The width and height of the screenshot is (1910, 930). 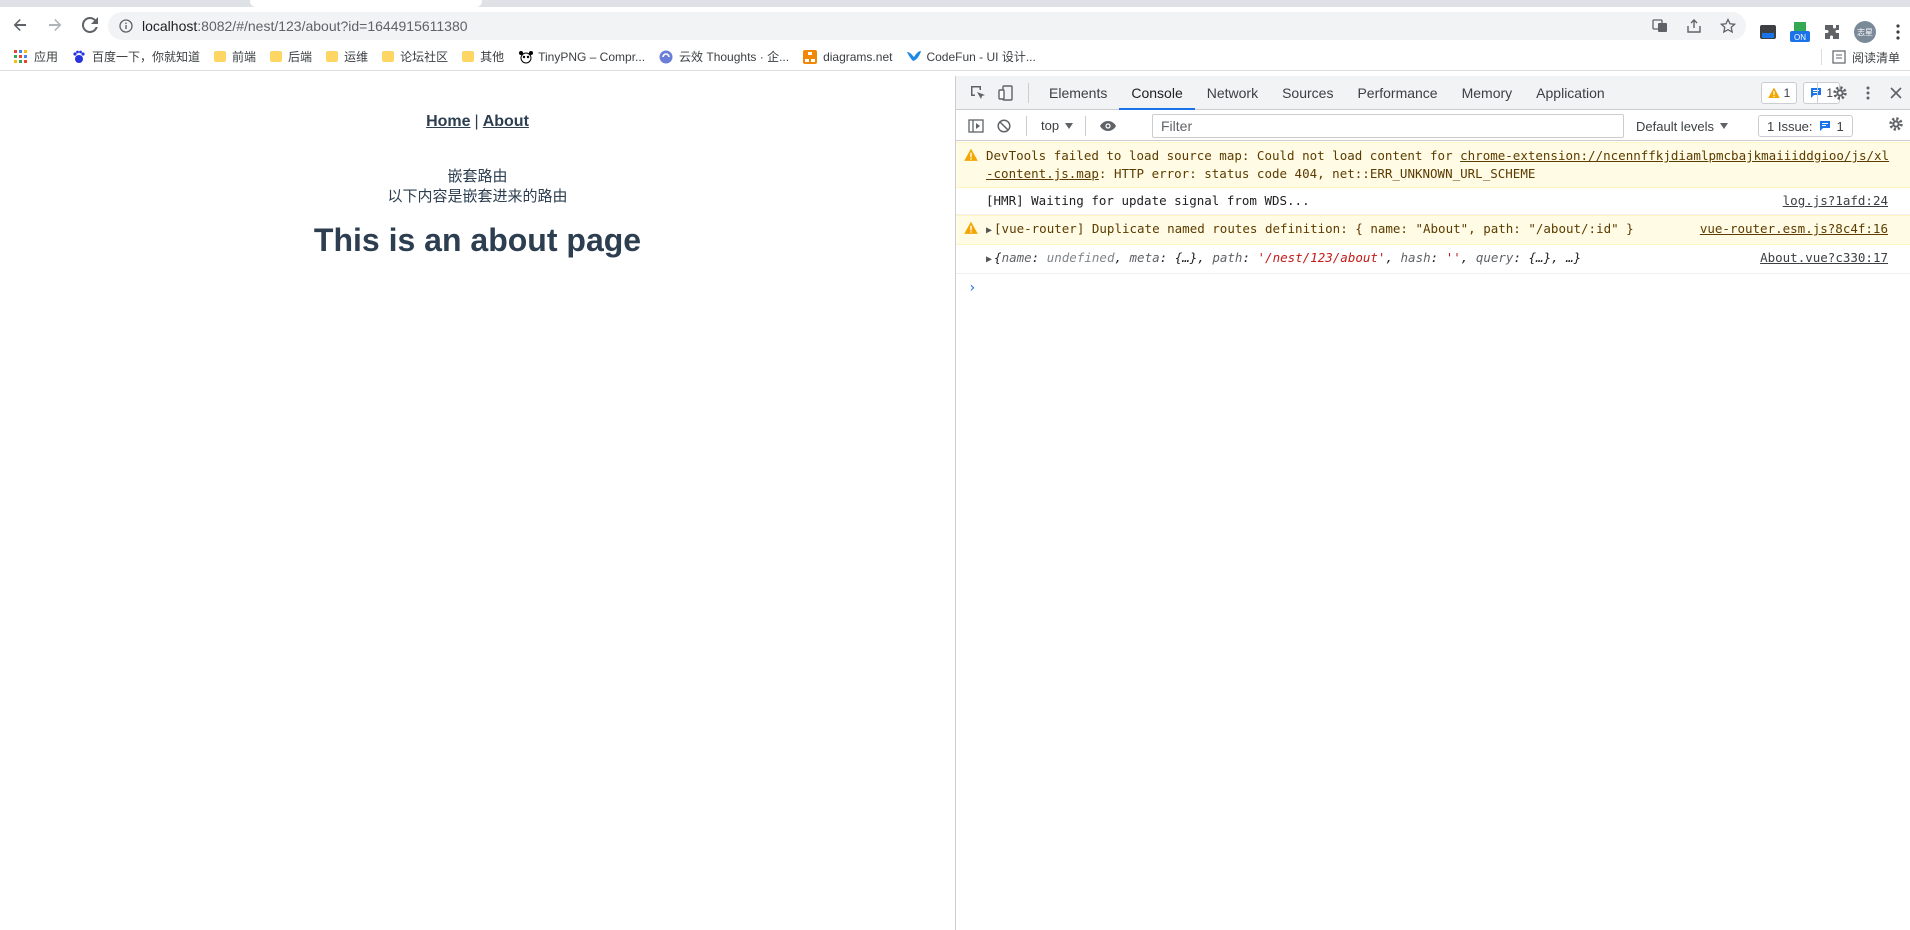 What do you see at coordinates (477, 176) in the screenshot?
I see `nested-route-title: 嵌套路由` at bounding box center [477, 176].